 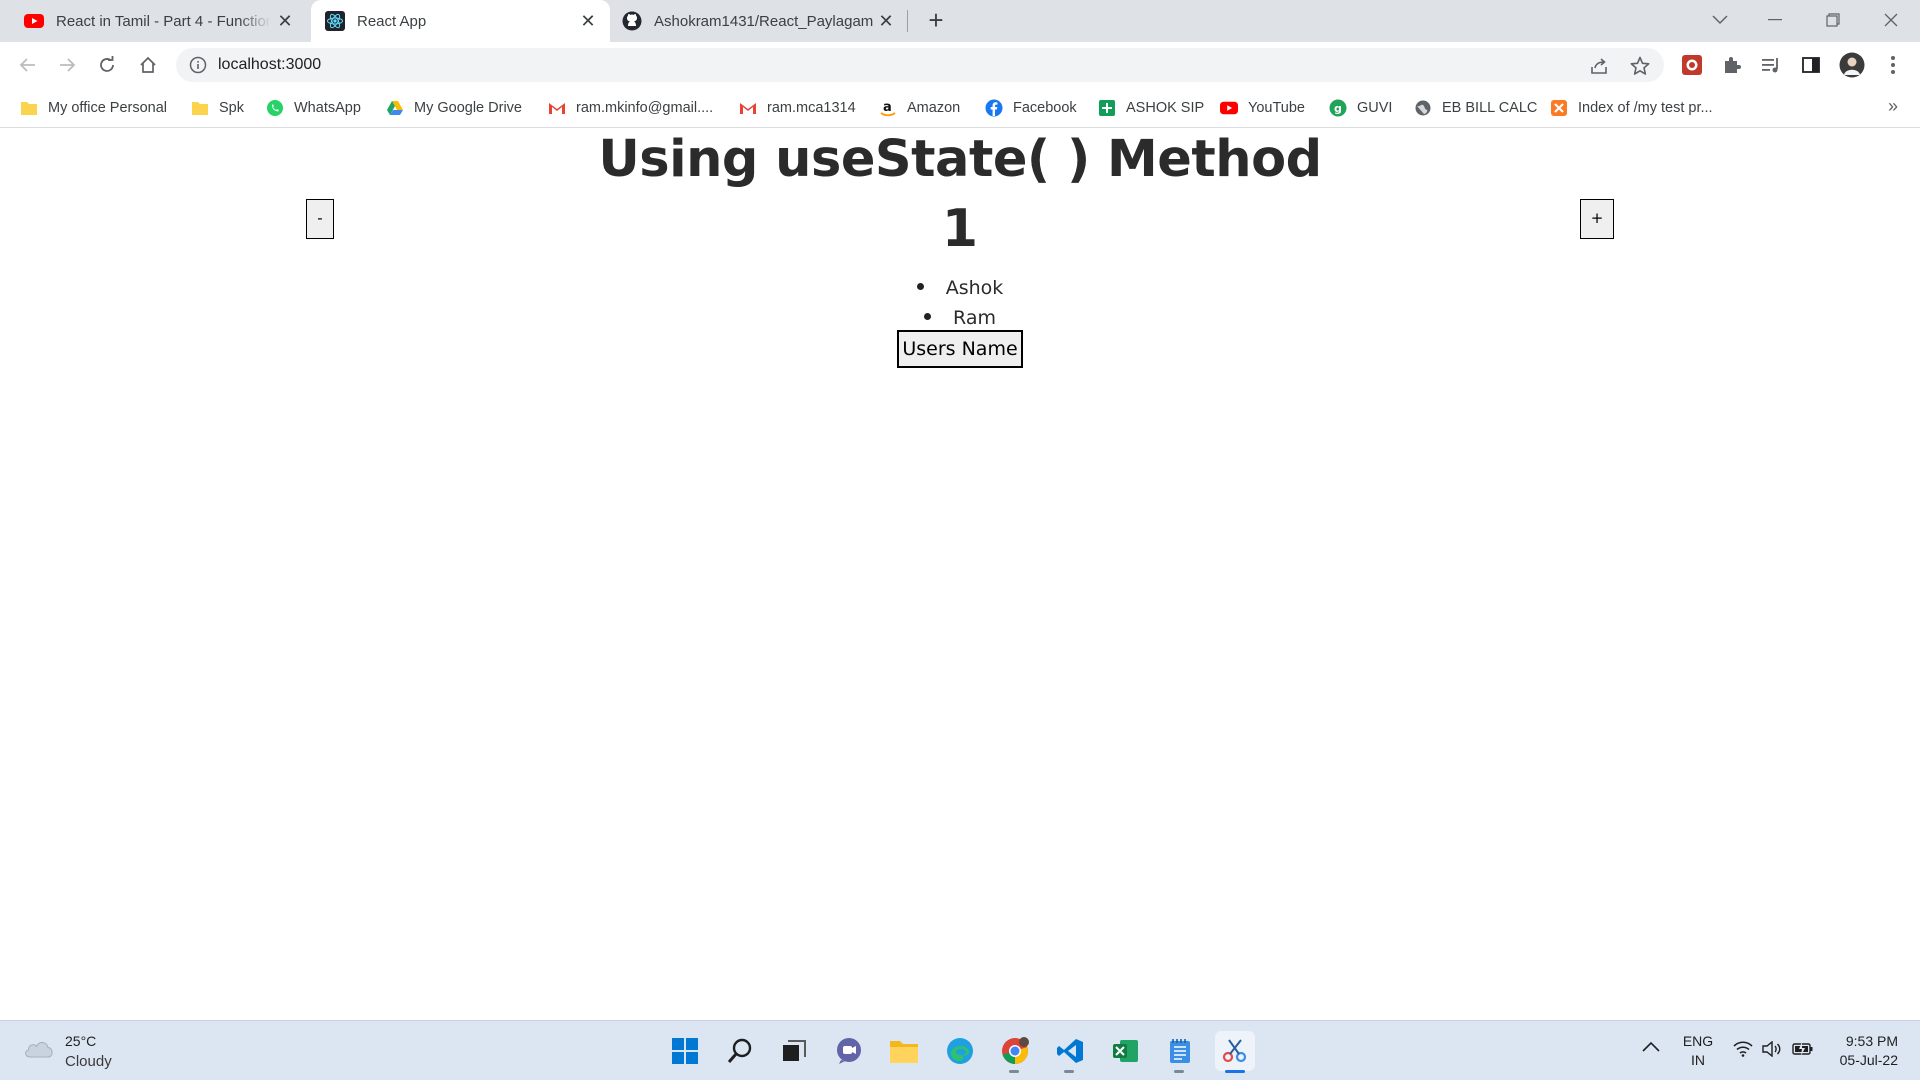 I want to click on user-name: Ashok, so click(x=974, y=288).